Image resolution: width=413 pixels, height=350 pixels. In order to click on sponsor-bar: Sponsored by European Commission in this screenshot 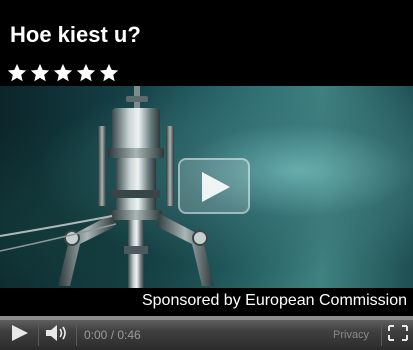, I will do `click(206, 302)`.